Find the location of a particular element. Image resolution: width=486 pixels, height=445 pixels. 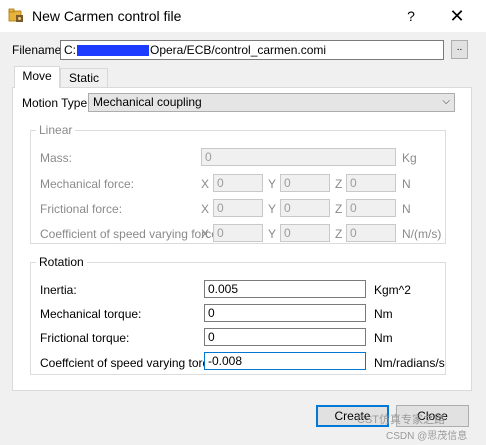

frictional-torque-unit: Nm is located at coordinates (383, 338).